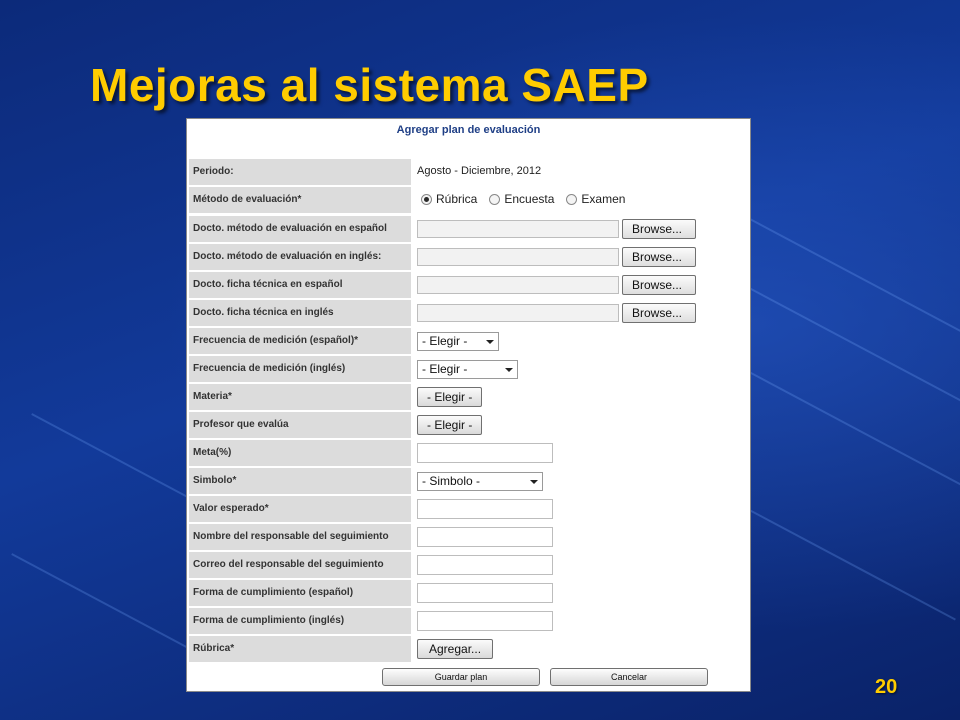 The image size is (960, 720). I want to click on nombre-responsable-label: Nombre del responsable del seguimiento, so click(300, 537).